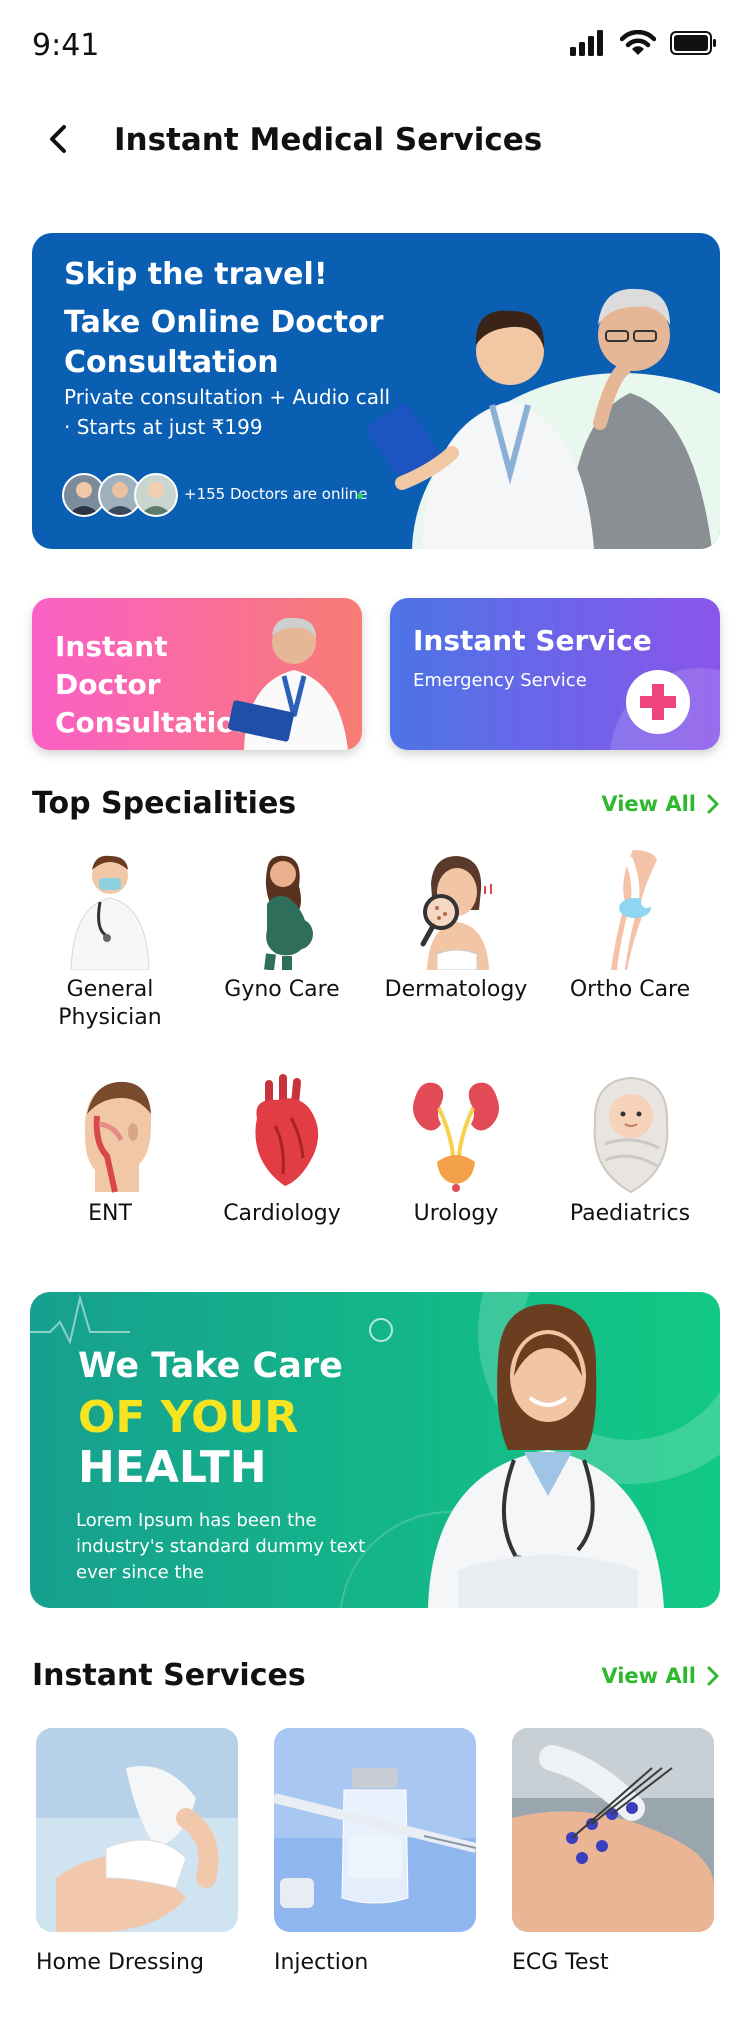  I want to click on speciality-dermatology: Dermatology, so click(456, 927).